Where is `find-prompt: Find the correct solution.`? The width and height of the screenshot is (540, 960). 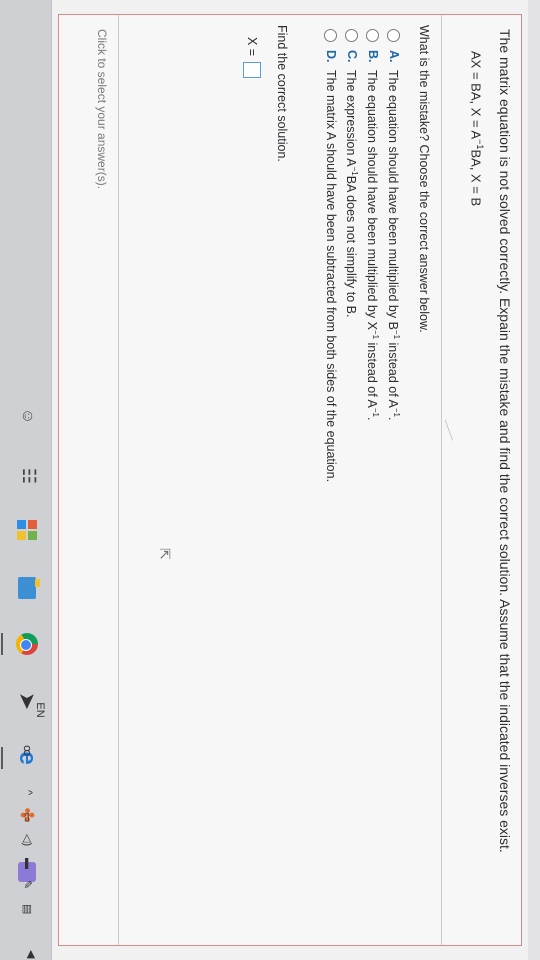
find-prompt: Find the correct solution. is located at coordinates (282, 93).